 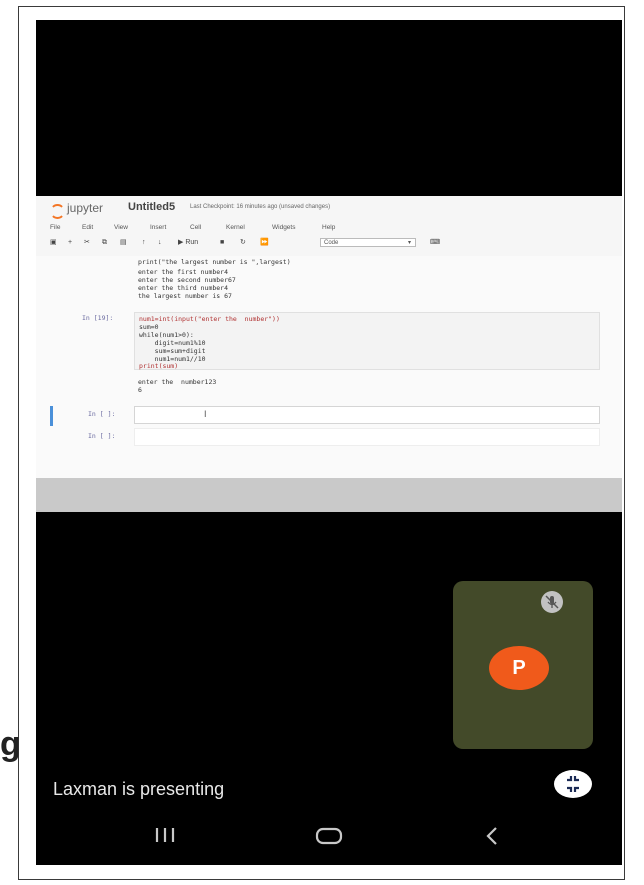 What do you see at coordinates (121, 227) in the screenshot?
I see `menu-view: View` at bounding box center [121, 227].